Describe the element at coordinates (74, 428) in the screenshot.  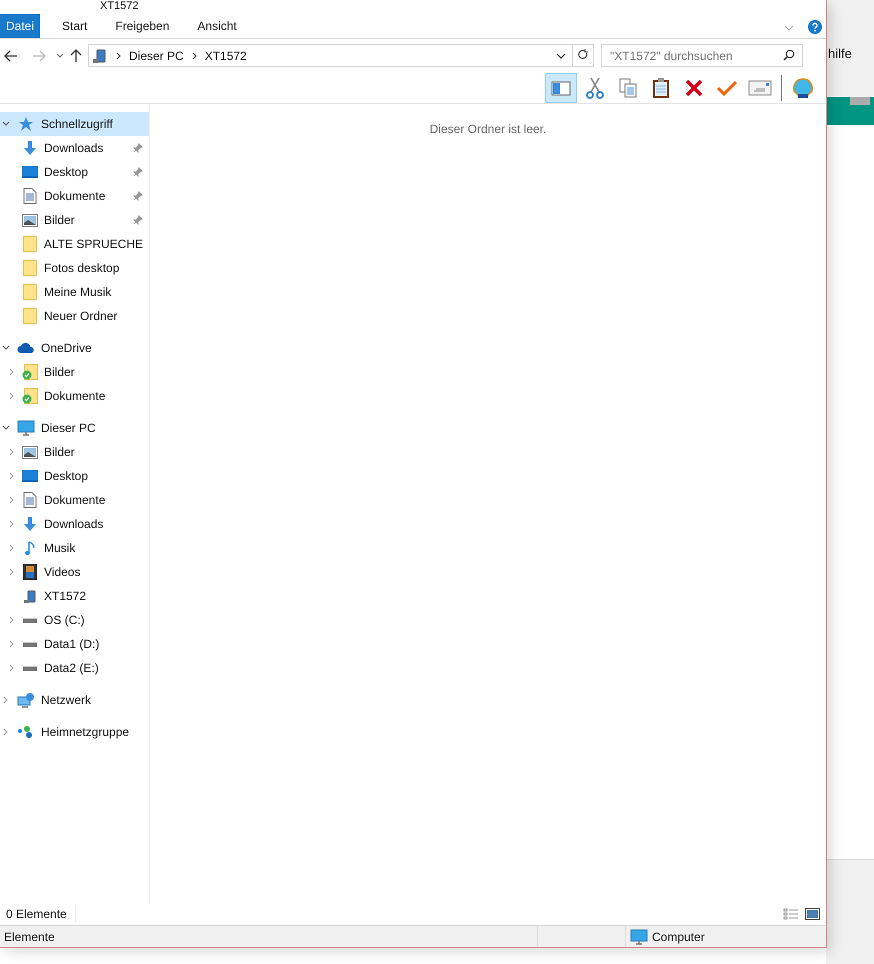
I see `navigation-item: Dieser PC` at that location.